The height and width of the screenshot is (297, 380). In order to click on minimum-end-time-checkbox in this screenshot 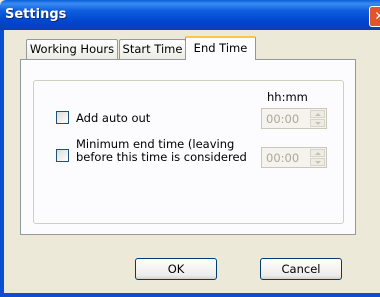, I will do `click(62, 155)`.